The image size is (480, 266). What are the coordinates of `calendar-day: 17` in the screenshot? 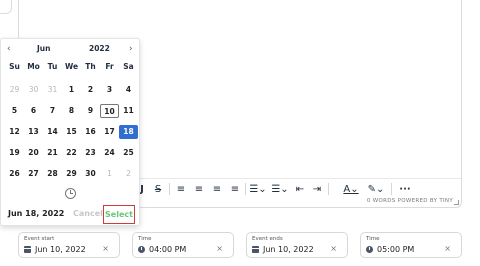 It's located at (109, 132).